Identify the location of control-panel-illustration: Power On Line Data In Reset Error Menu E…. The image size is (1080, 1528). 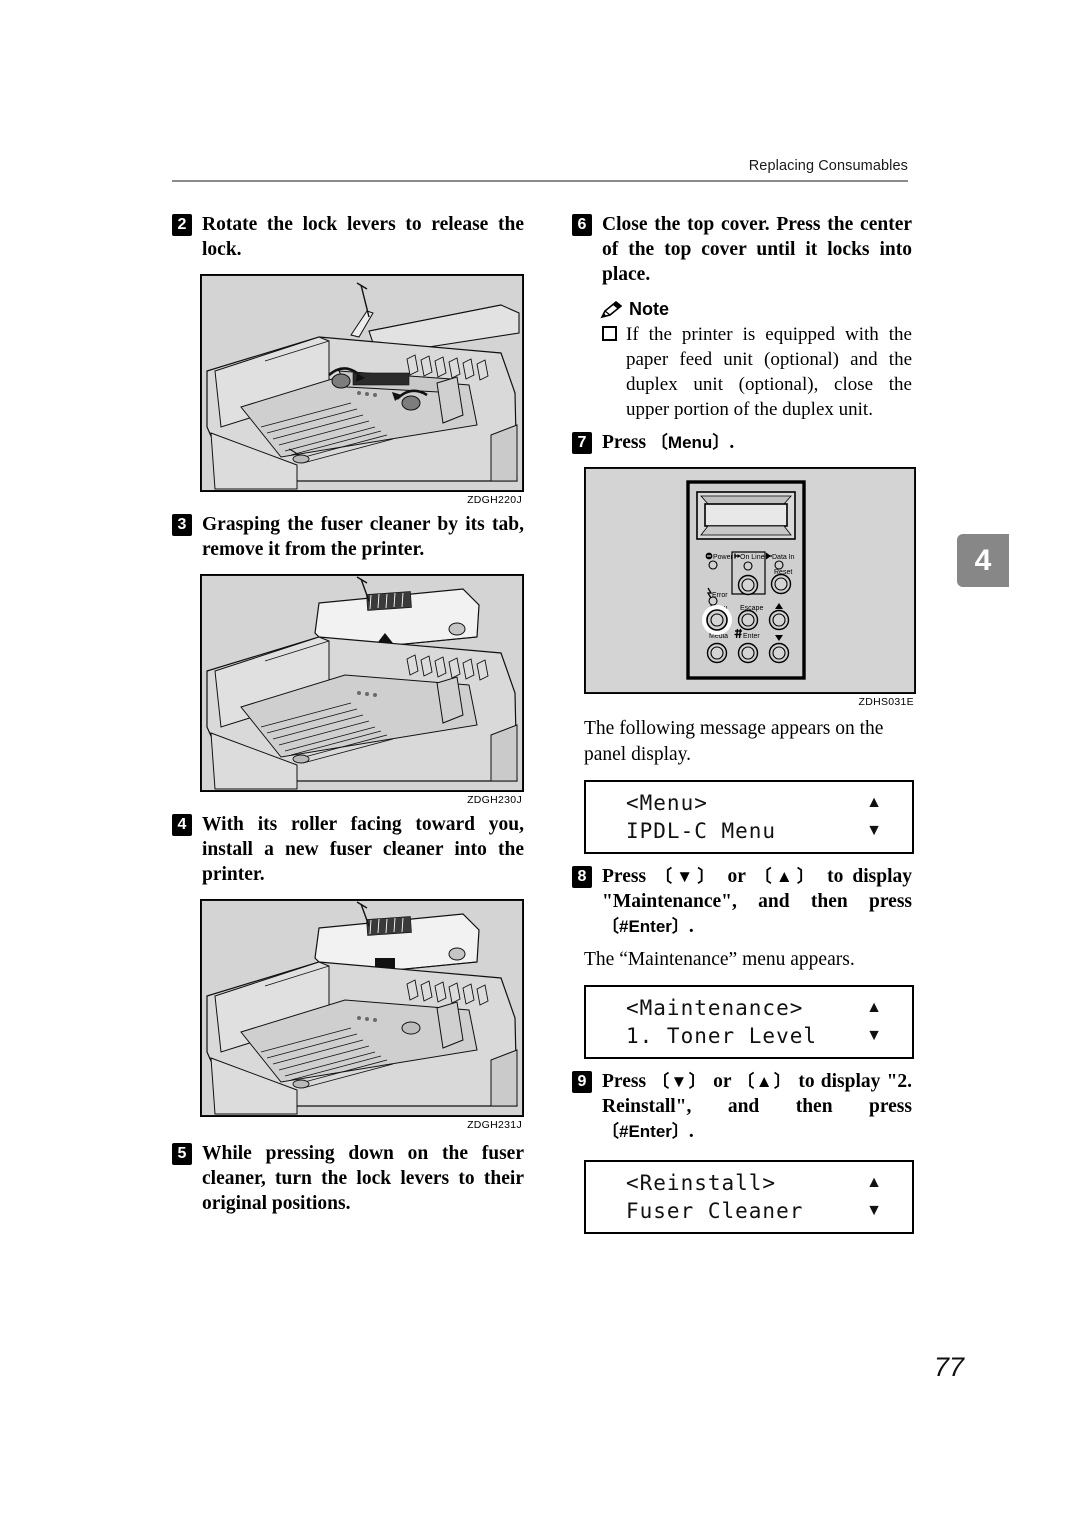
(750, 580).